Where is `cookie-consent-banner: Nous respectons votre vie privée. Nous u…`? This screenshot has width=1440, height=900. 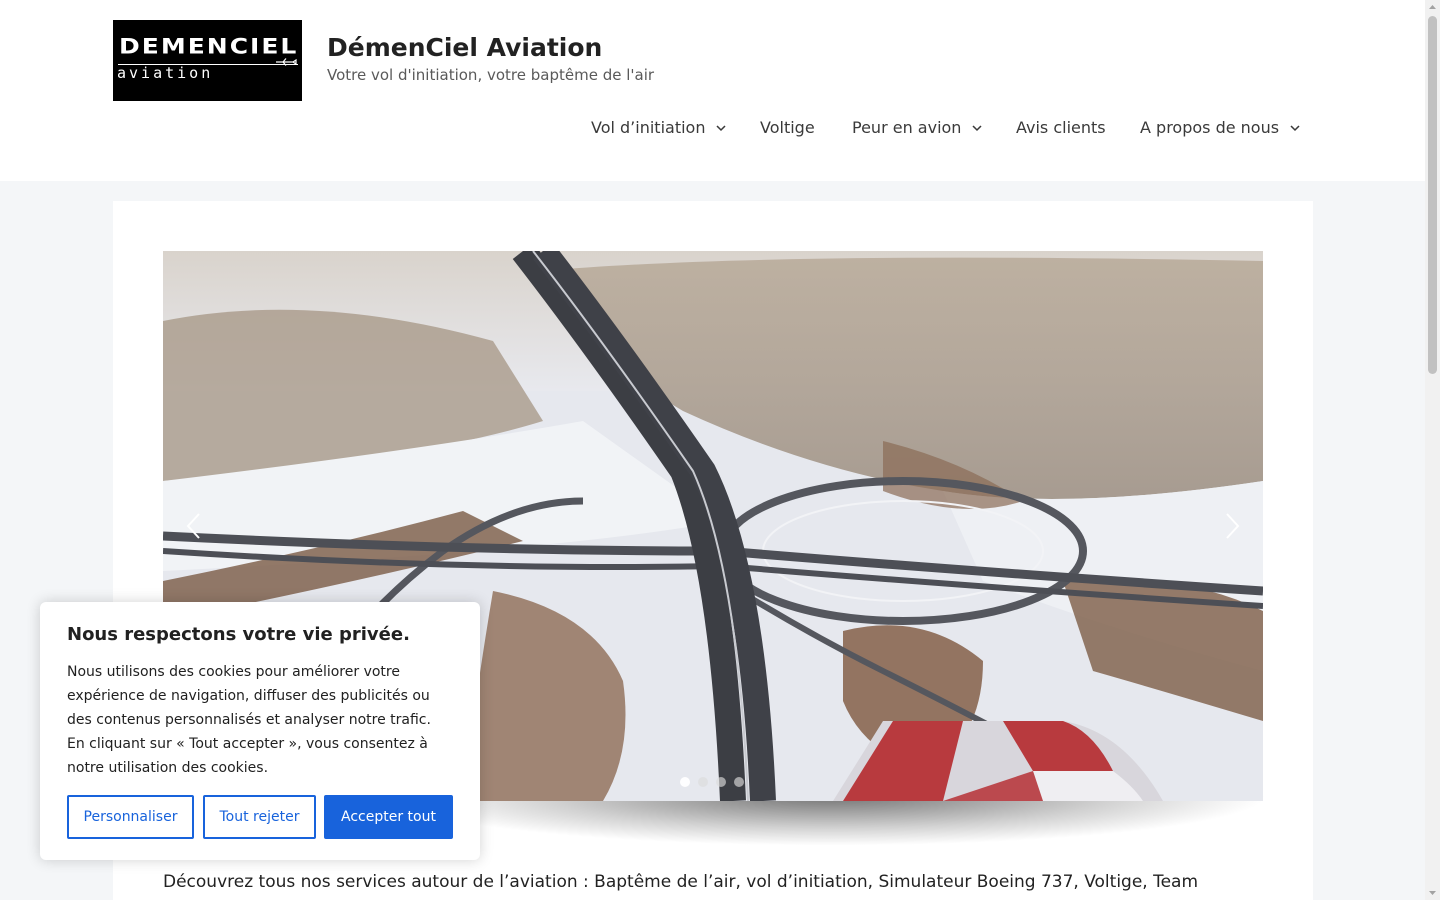
cookie-consent-banner: Nous respectons votre vie privée. Nous u… is located at coordinates (260, 731).